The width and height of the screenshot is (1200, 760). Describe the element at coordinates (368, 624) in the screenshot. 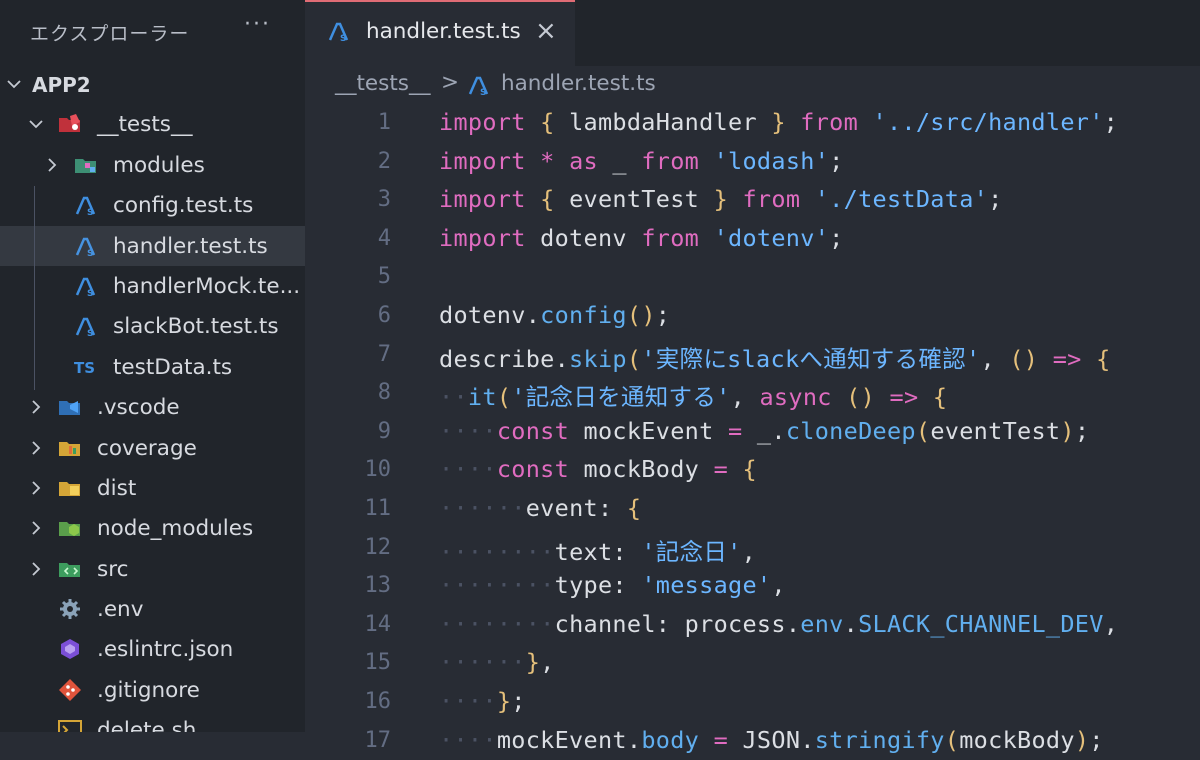

I see `line-number: 14` at that location.